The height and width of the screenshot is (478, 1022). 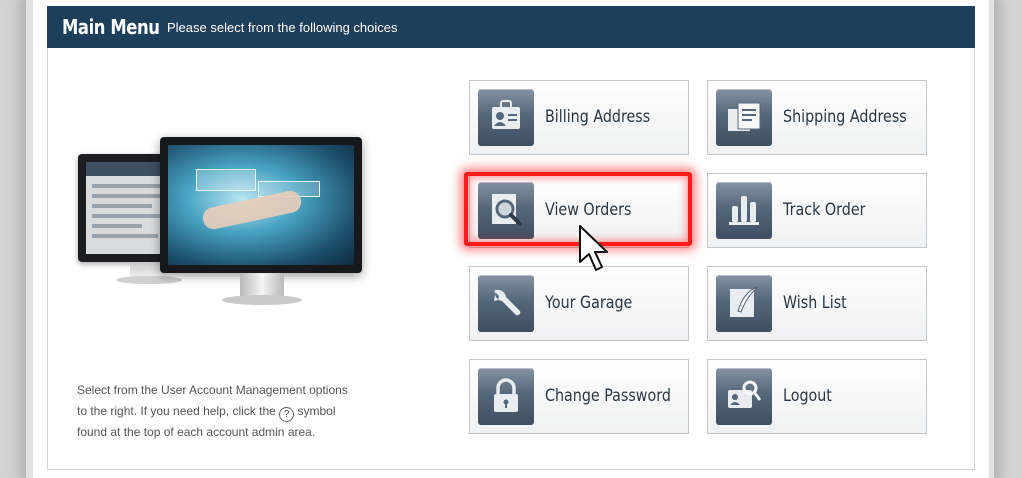 I want to click on page-title: Main Menu, so click(x=111, y=27).